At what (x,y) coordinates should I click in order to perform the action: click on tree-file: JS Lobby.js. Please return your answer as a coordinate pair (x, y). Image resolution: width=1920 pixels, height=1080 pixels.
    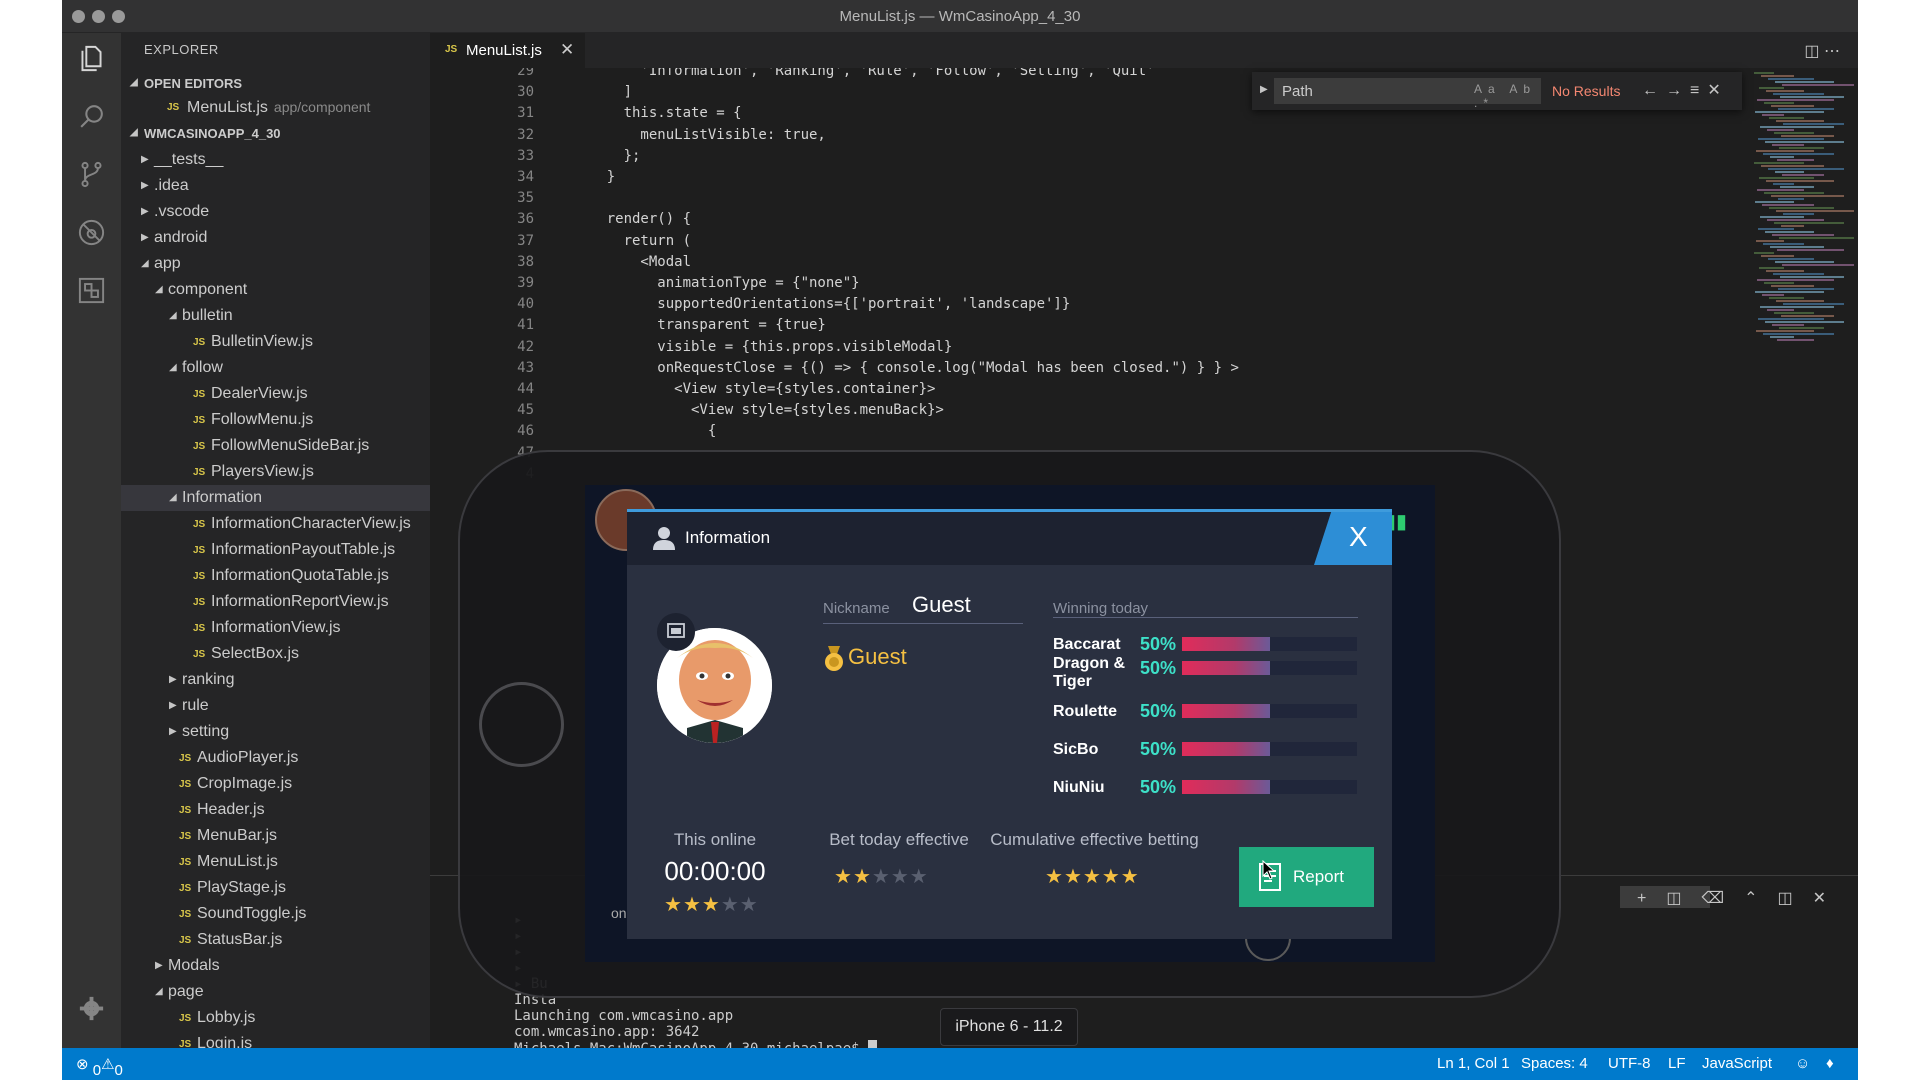
    Looking at the image, I should click on (275, 1018).